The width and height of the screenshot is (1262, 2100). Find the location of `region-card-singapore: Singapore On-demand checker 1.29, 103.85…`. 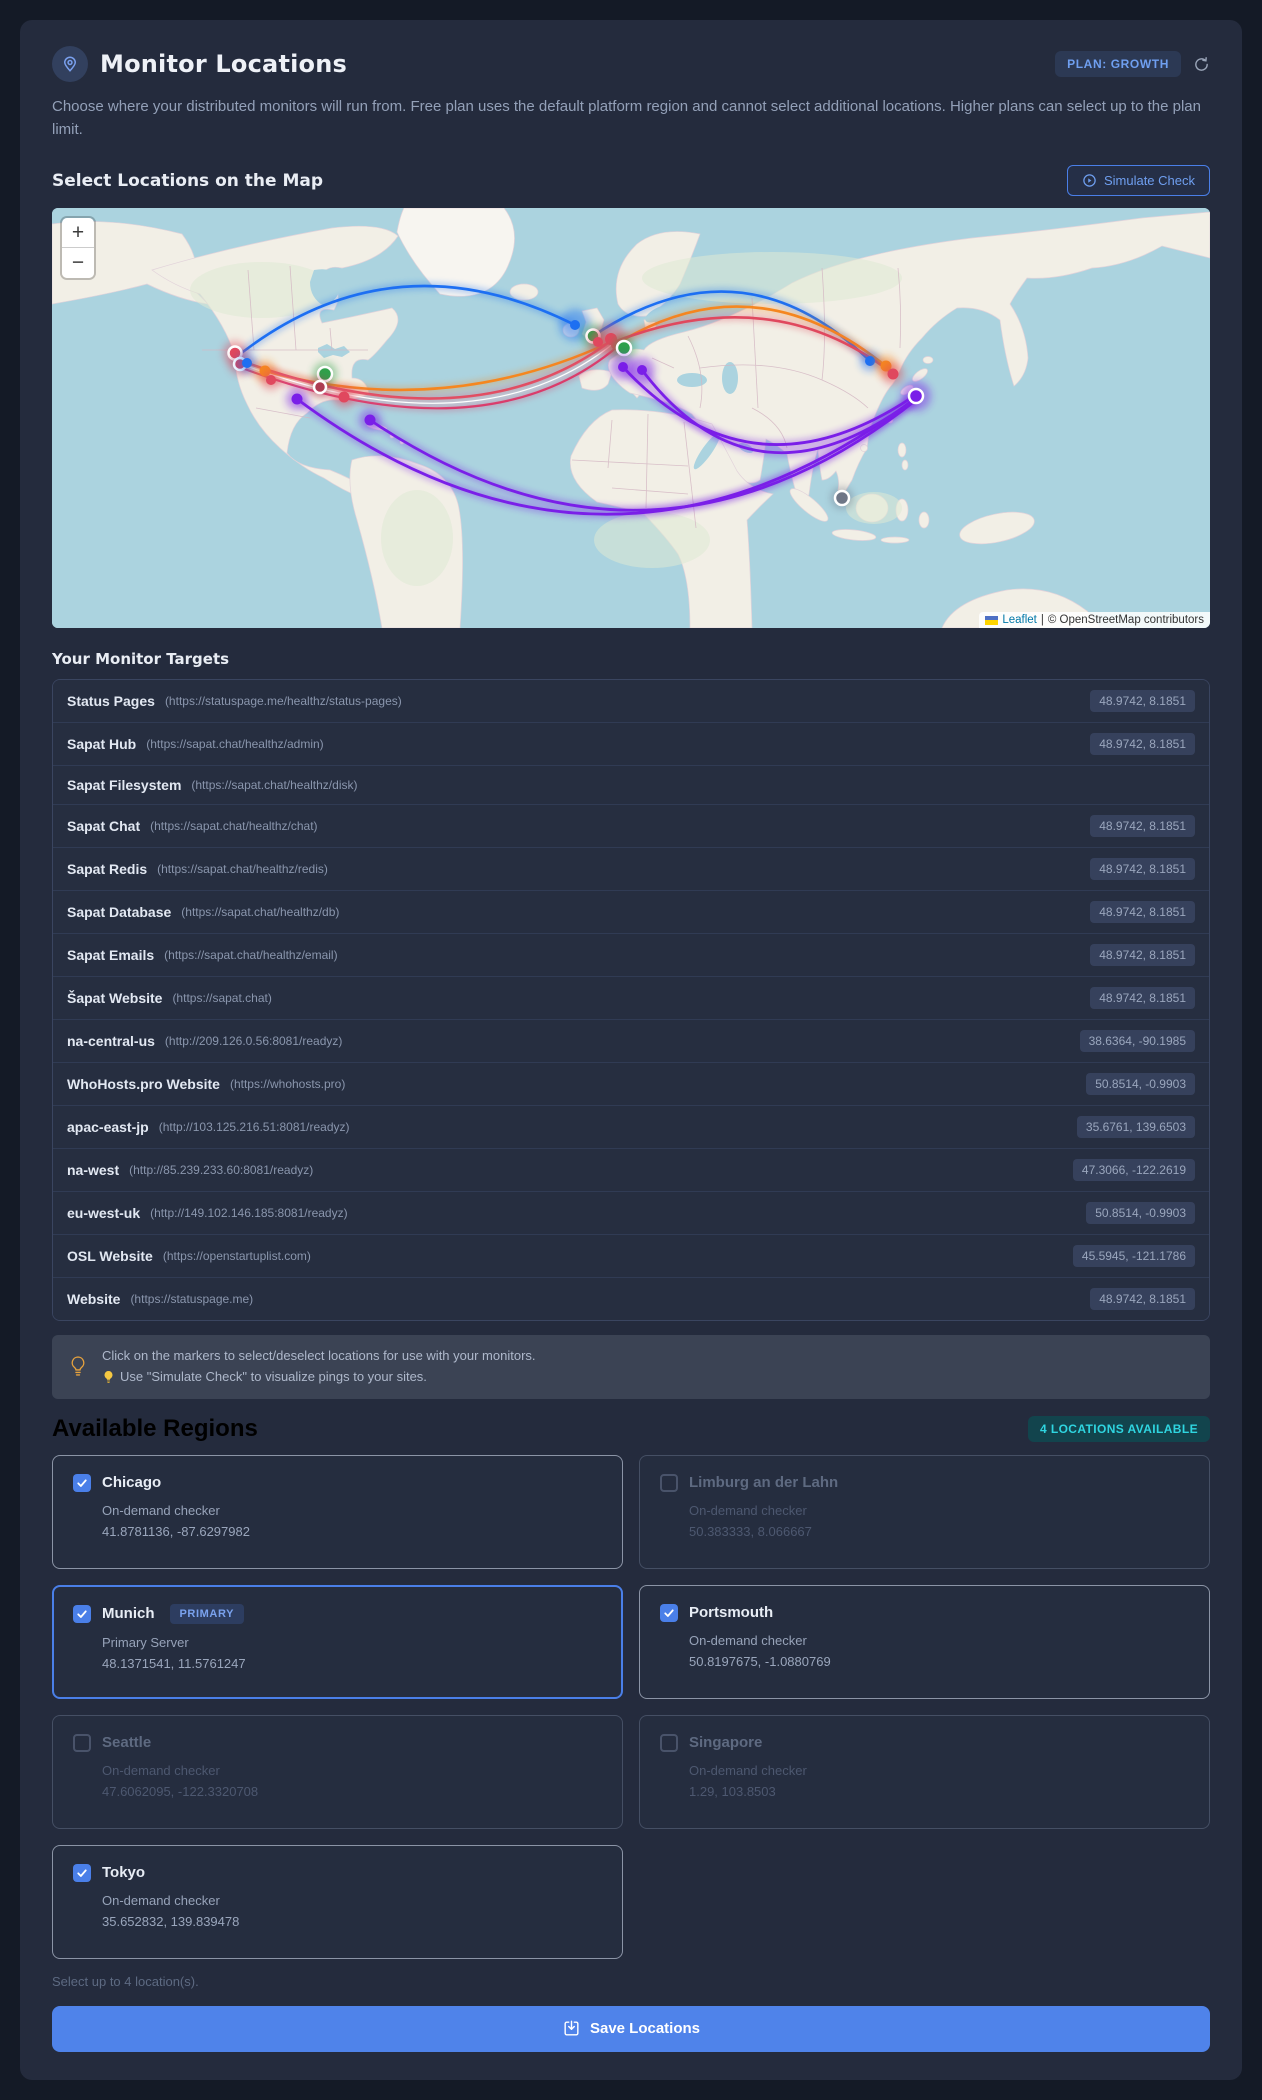

region-card-singapore: Singapore On-demand checker 1.29, 103.85… is located at coordinates (924, 1771).